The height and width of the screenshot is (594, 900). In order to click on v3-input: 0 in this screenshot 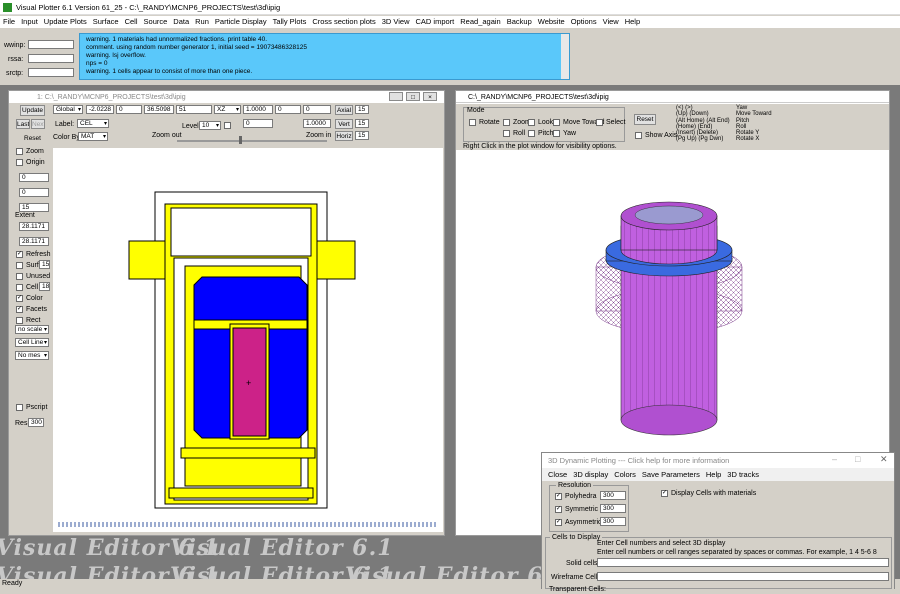, I will do `click(317, 109)`.